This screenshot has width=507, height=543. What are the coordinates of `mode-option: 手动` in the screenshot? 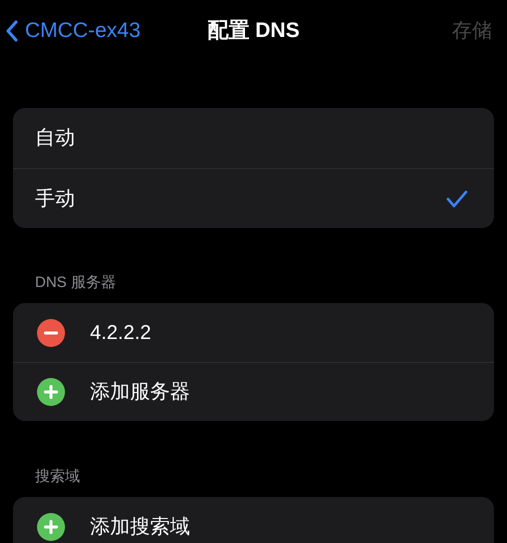 It's located at (253, 198).